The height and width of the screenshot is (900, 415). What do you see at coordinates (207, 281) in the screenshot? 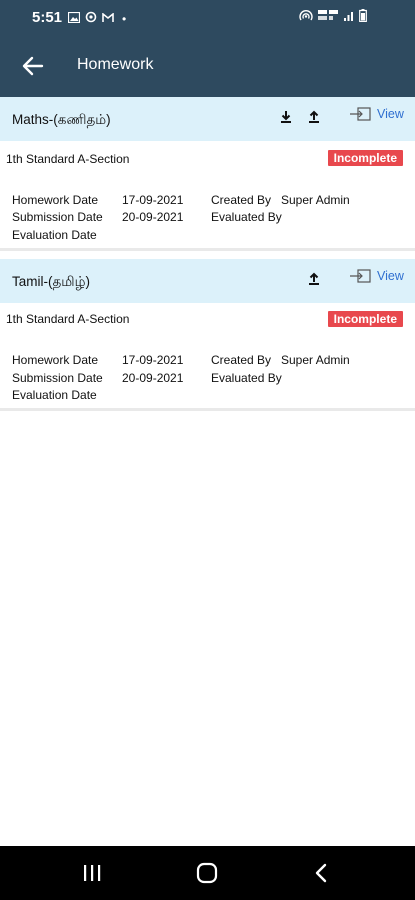
I see `card-header: Tamil-(தமிழ்) View` at bounding box center [207, 281].